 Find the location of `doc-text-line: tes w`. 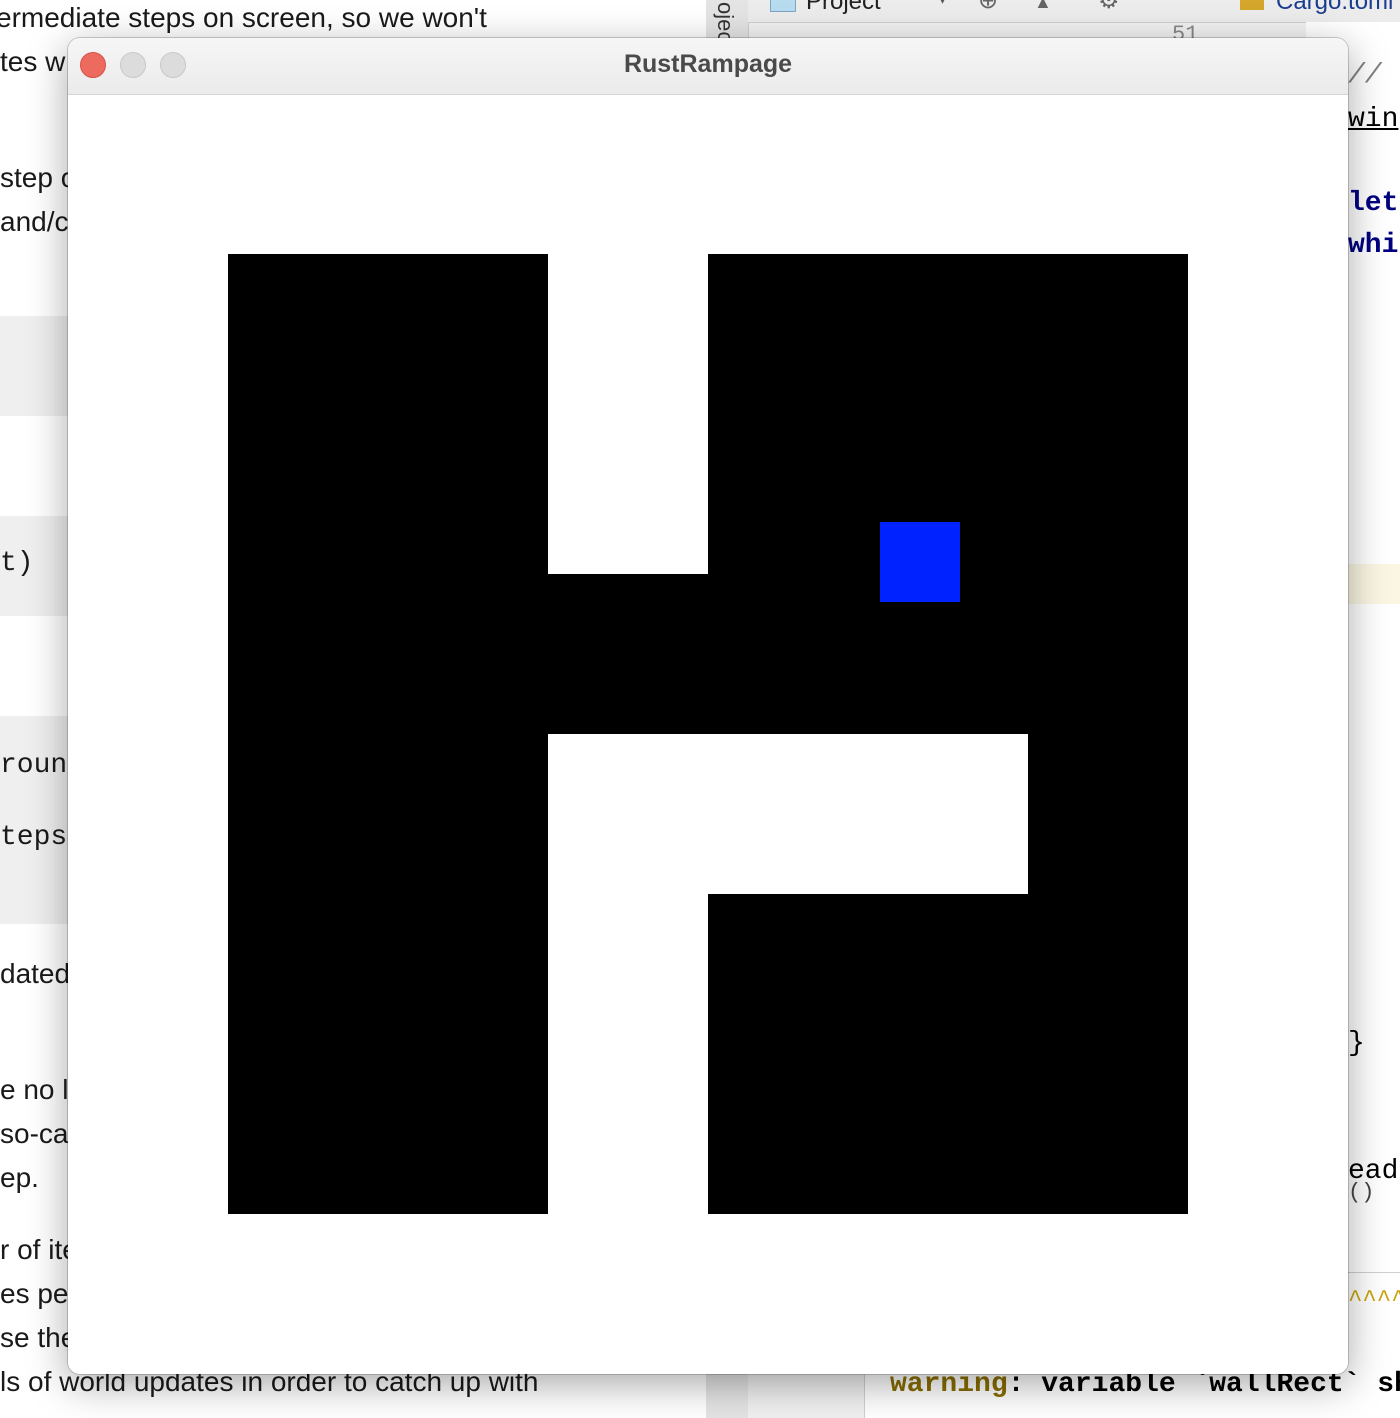

doc-text-line: tes w is located at coordinates (33, 61).